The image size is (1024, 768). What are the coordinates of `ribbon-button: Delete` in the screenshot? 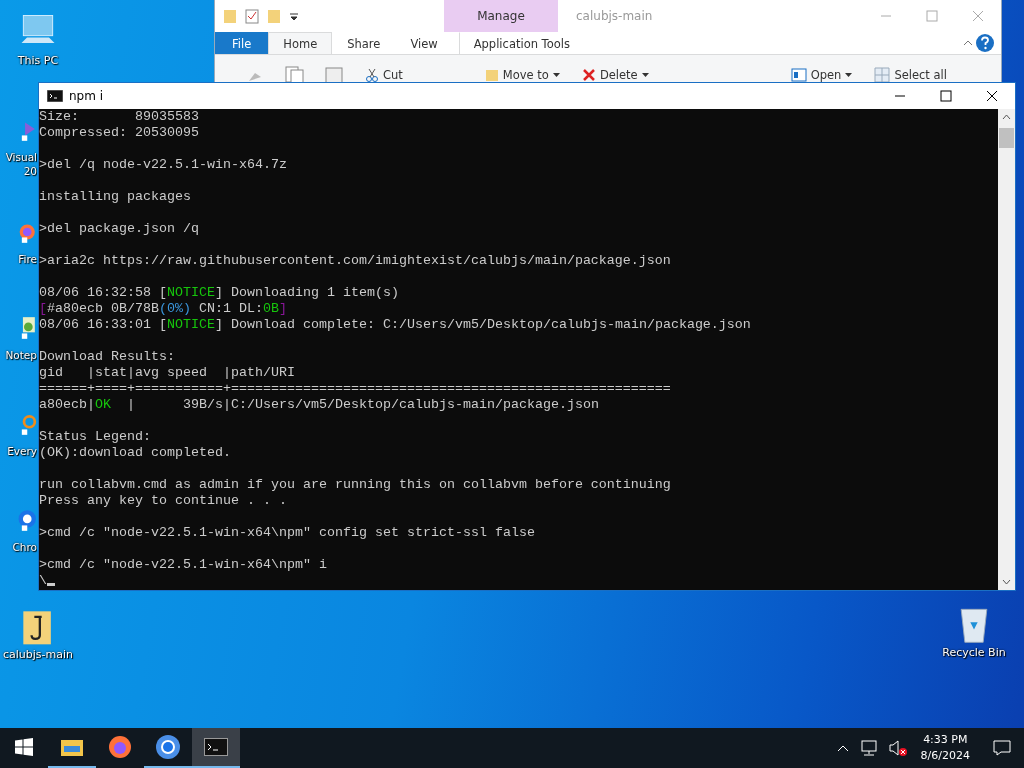 It's located at (615, 75).